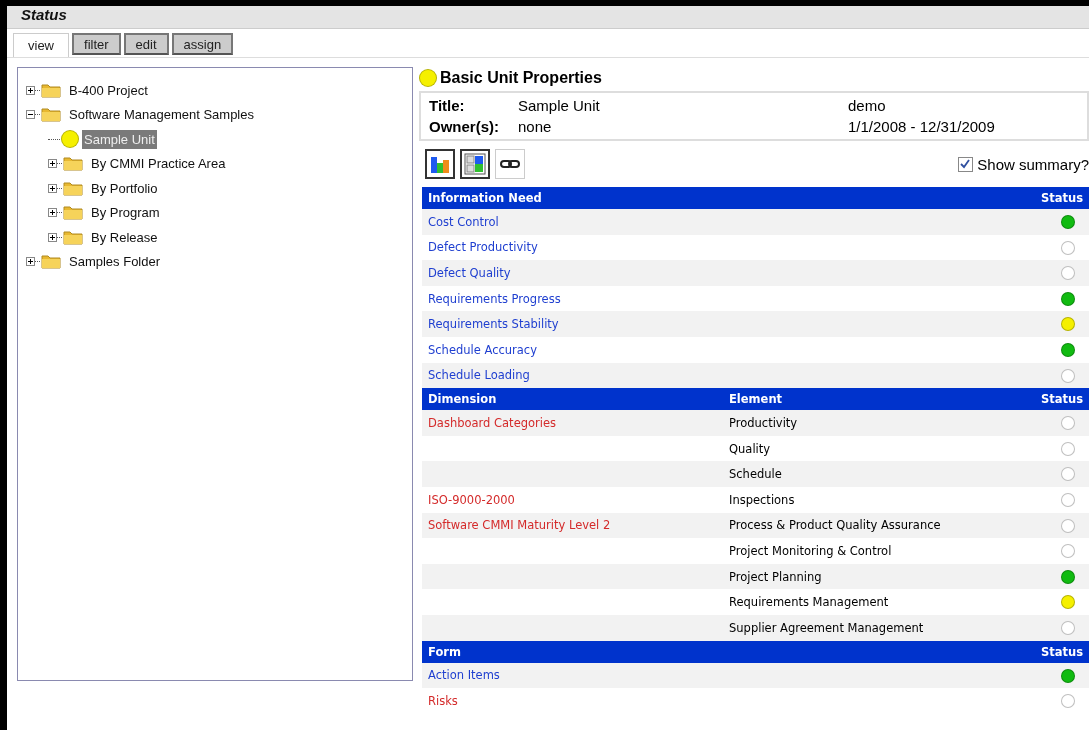  What do you see at coordinates (443, 700) in the screenshot?
I see `link: Risks` at bounding box center [443, 700].